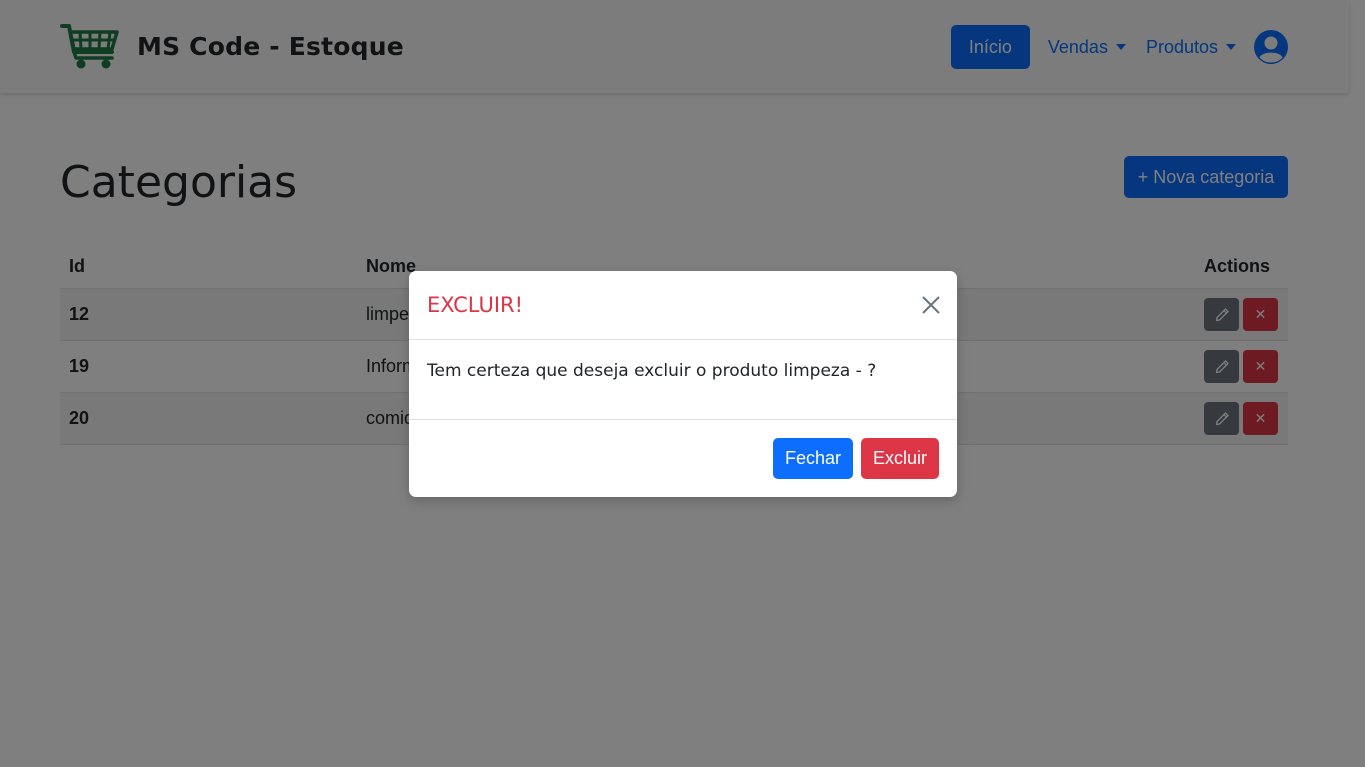  What do you see at coordinates (475, 305) in the screenshot?
I see `modal-title: EXCLUIR!` at bounding box center [475, 305].